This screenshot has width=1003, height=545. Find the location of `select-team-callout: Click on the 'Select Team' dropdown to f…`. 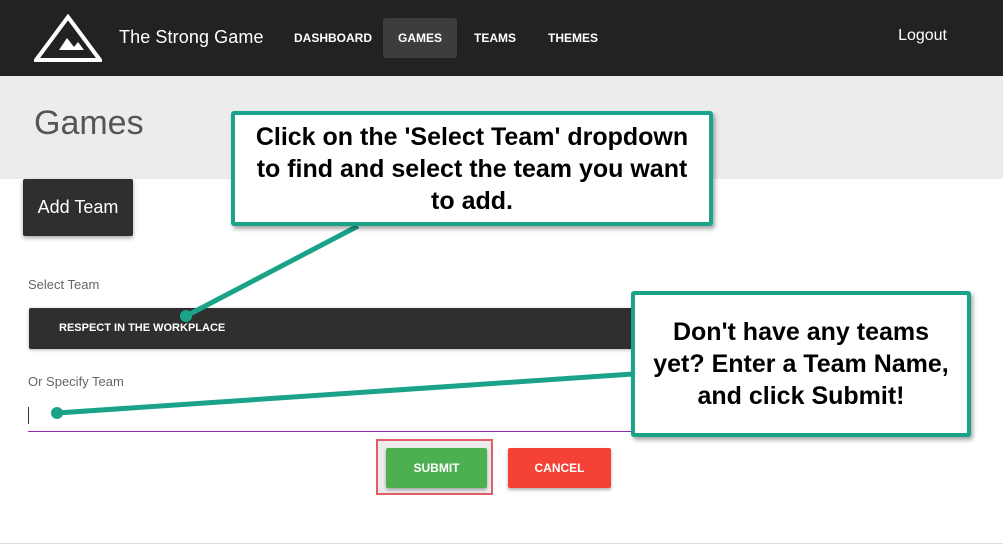

select-team-callout: Click on the 'Select Team' dropdown to f… is located at coordinates (472, 168).